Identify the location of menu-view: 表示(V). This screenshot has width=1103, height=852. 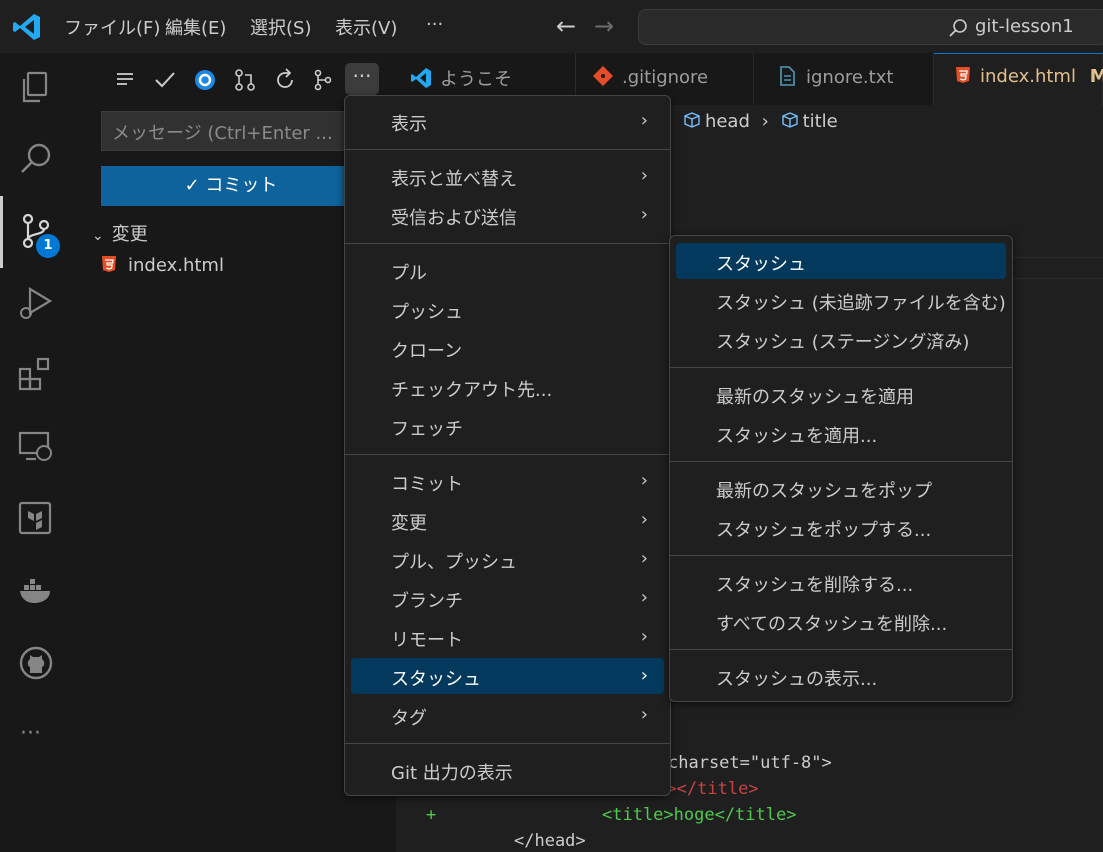
(366, 27).